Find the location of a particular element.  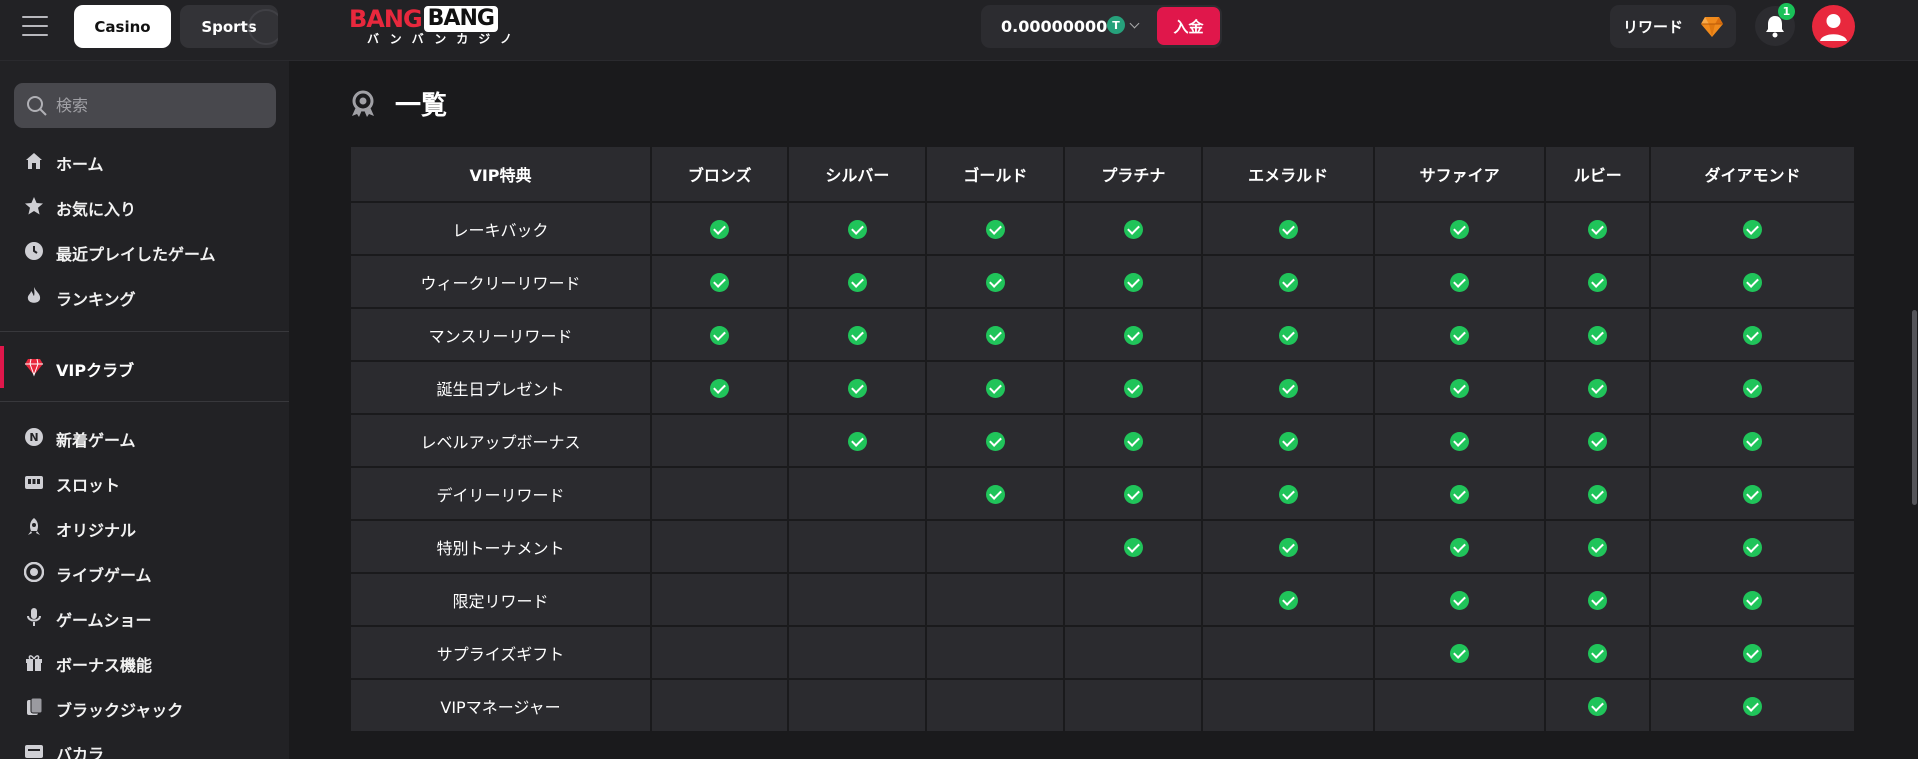

logo: BANG BANG バンバンカジノ is located at coordinates (439, 26).